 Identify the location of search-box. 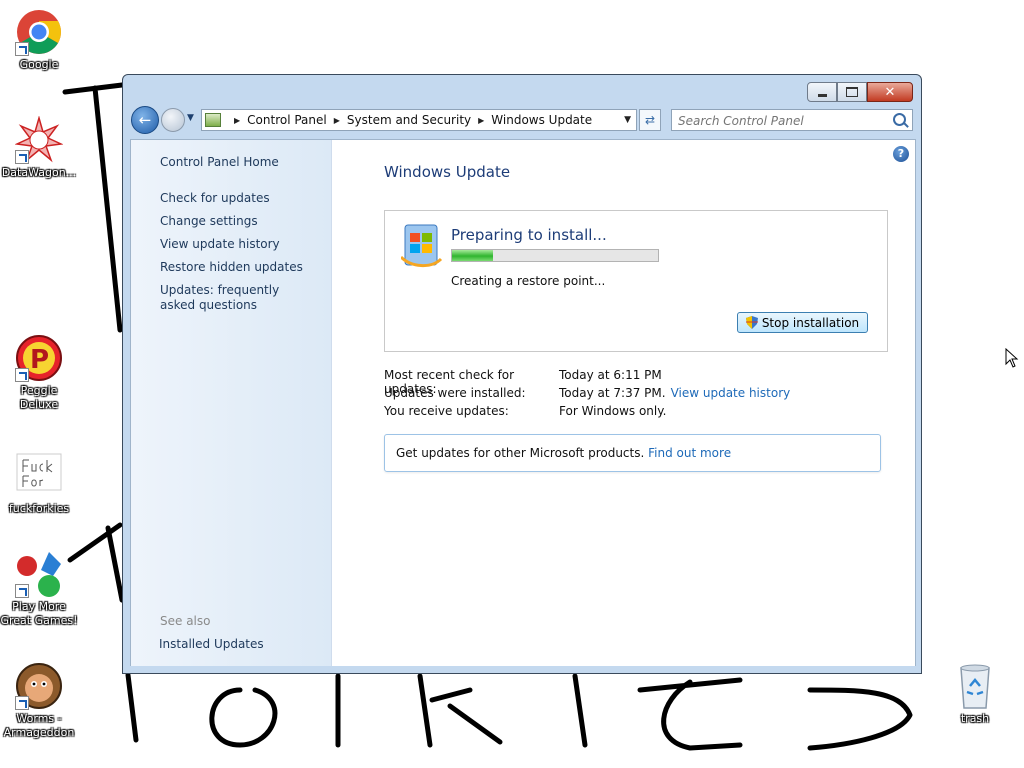
(792, 120).